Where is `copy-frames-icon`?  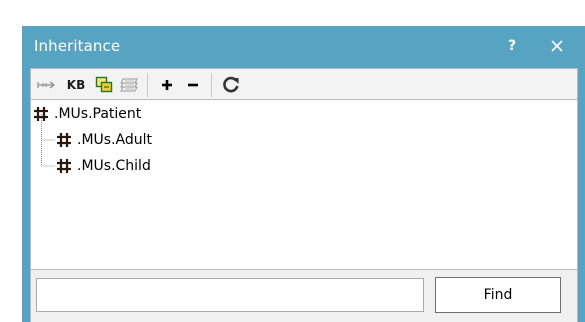
copy-frames-icon is located at coordinates (104, 84).